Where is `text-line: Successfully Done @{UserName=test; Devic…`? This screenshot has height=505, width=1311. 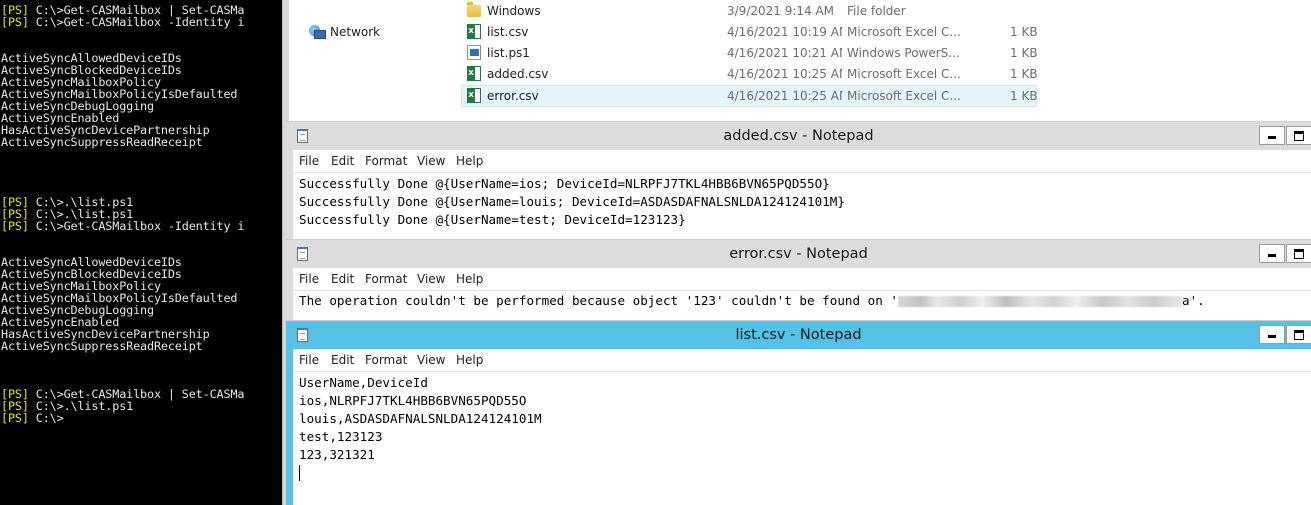
text-line: Successfully Done @{UserName=test; Devic… is located at coordinates (492, 219).